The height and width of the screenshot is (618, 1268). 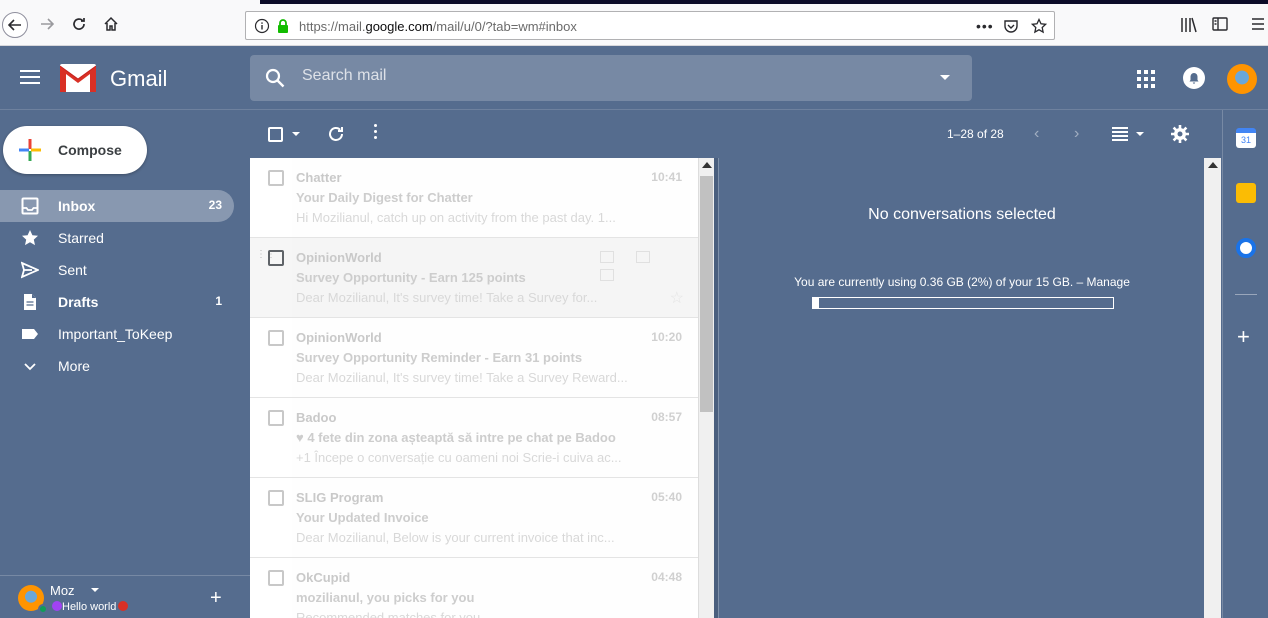 What do you see at coordinates (1120, 135) in the screenshot?
I see `split-pane-toggle-icon` at bounding box center [1120, 135].